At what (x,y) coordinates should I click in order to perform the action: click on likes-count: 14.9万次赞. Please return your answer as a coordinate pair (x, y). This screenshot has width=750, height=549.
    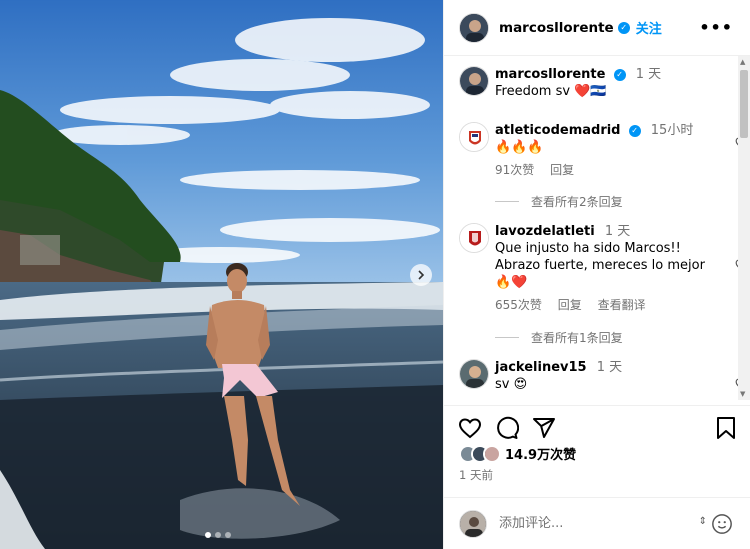
    Looking at the image, I should click on (540, 453).